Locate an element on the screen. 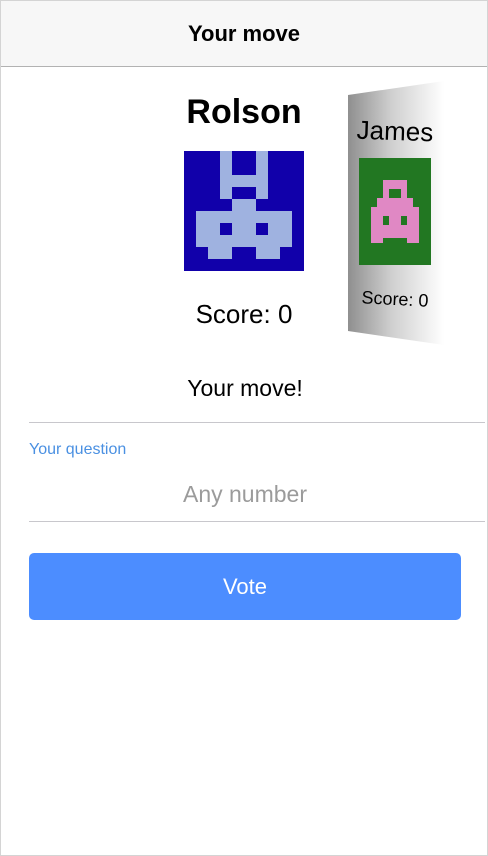 The image size is (488, 856). turn-status: Your move! is located at coordinates (245, 388).